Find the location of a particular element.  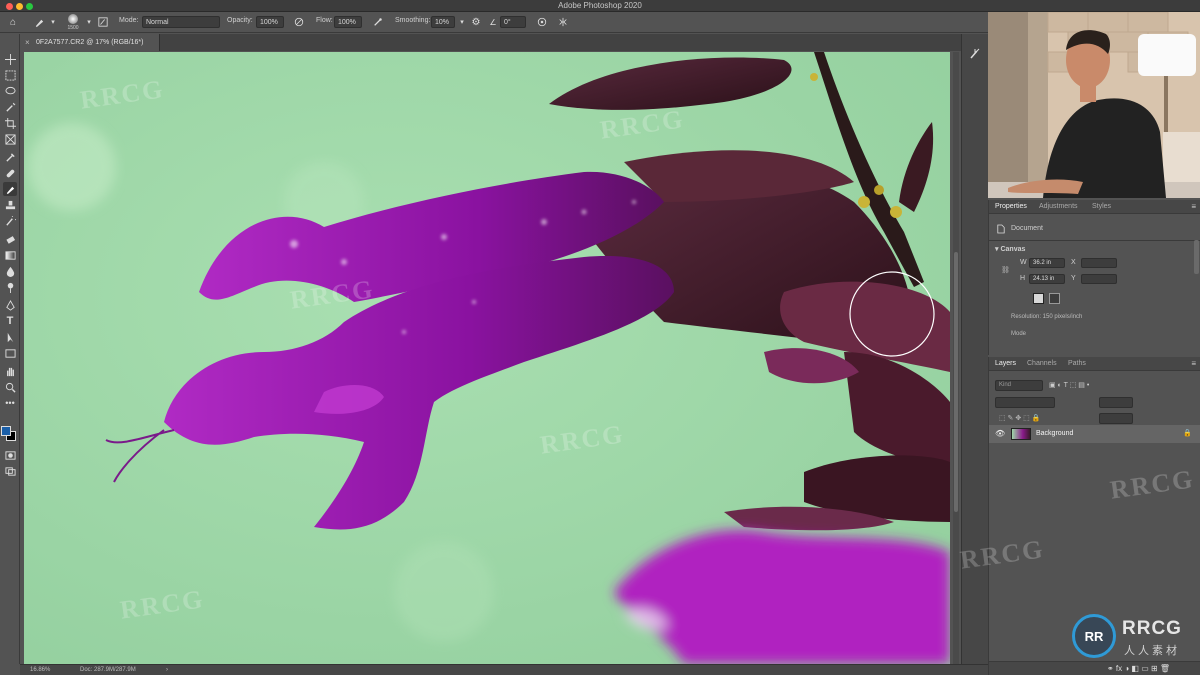

tools-panel: T ••• is located at coordinates (10, 349).